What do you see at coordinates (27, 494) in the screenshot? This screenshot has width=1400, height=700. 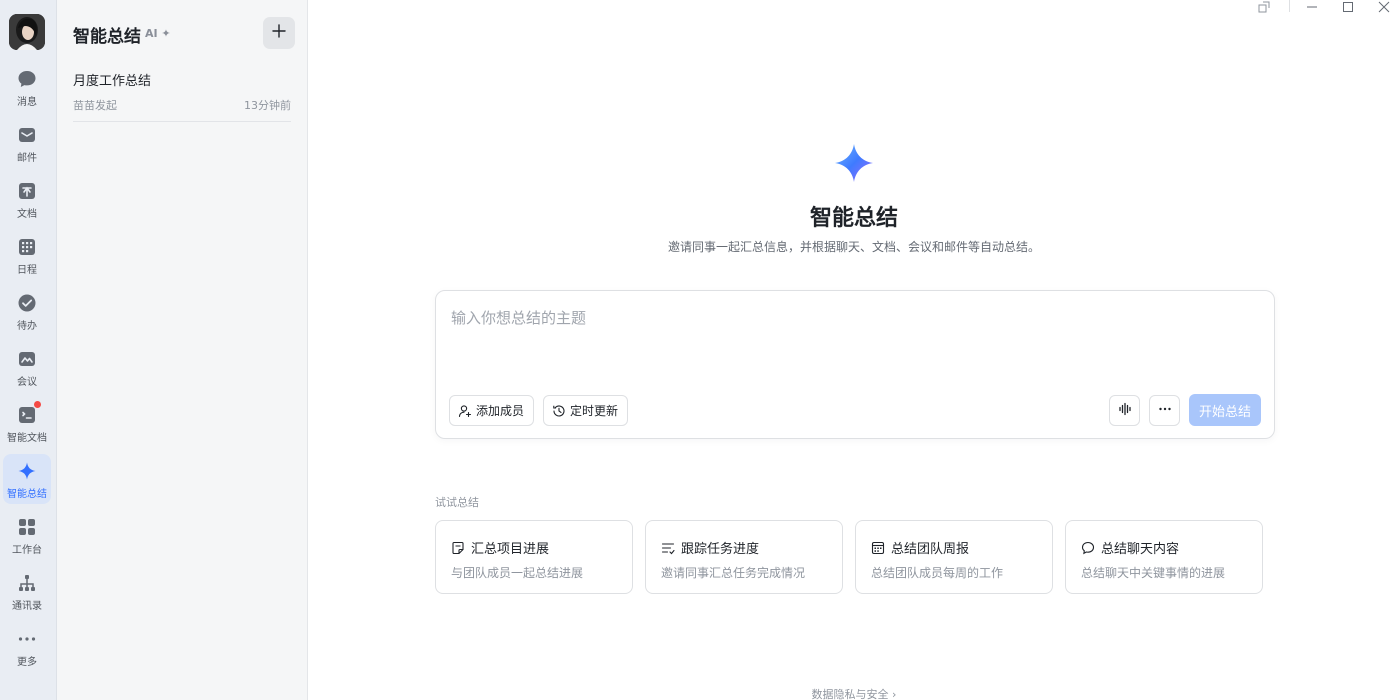 I see `nav-label: 智能总结` at bounding box center [27, 494].